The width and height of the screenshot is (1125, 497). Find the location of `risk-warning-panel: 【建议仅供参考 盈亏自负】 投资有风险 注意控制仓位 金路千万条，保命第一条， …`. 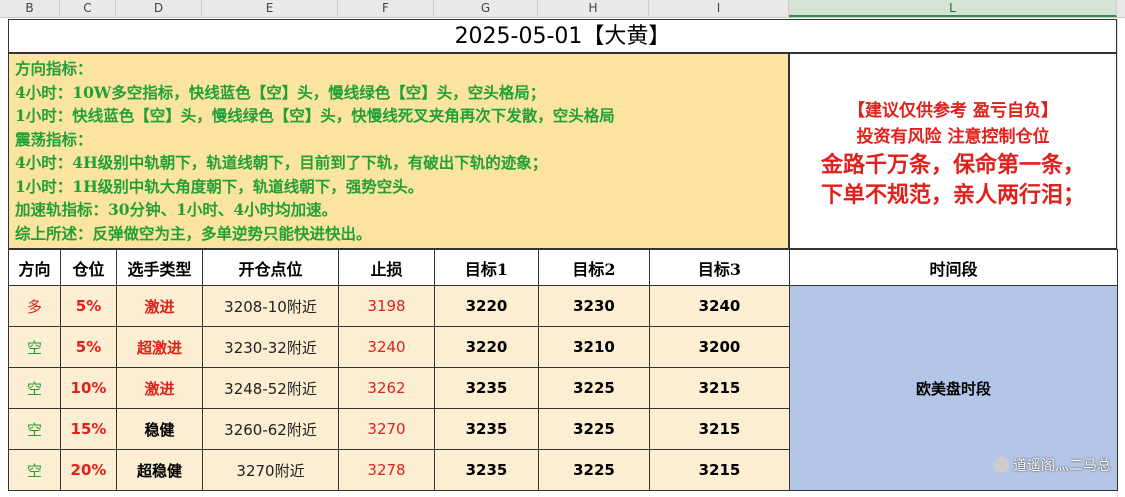

risk-warning-panel: 【建议仅供参考 盈亏自负】 投资有风险 注意控制仓位 金路千万条，保命第一条， … is located at coordinates (953, 151).